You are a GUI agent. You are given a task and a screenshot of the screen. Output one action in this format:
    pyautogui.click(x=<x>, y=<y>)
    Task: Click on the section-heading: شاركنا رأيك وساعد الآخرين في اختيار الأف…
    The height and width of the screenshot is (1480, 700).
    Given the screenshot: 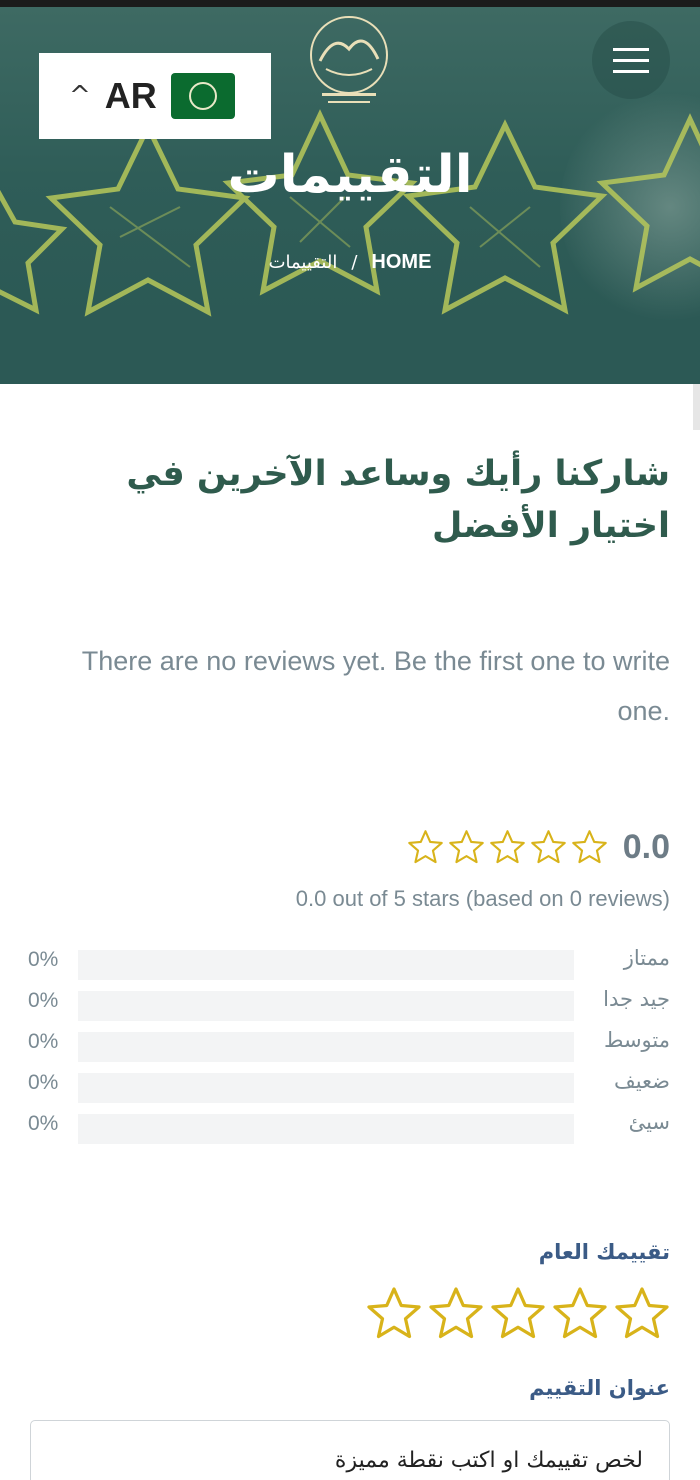 What is the action you would take?
    pyautogui.click(x=398, y=500)
    